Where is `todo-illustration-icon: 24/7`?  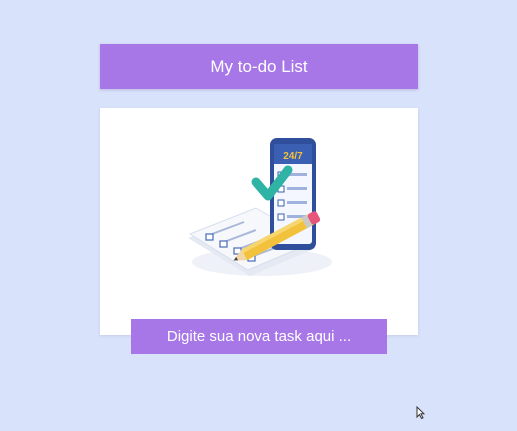
todo-illustration-icon: 24/7 is located at coordinates (260, 207).